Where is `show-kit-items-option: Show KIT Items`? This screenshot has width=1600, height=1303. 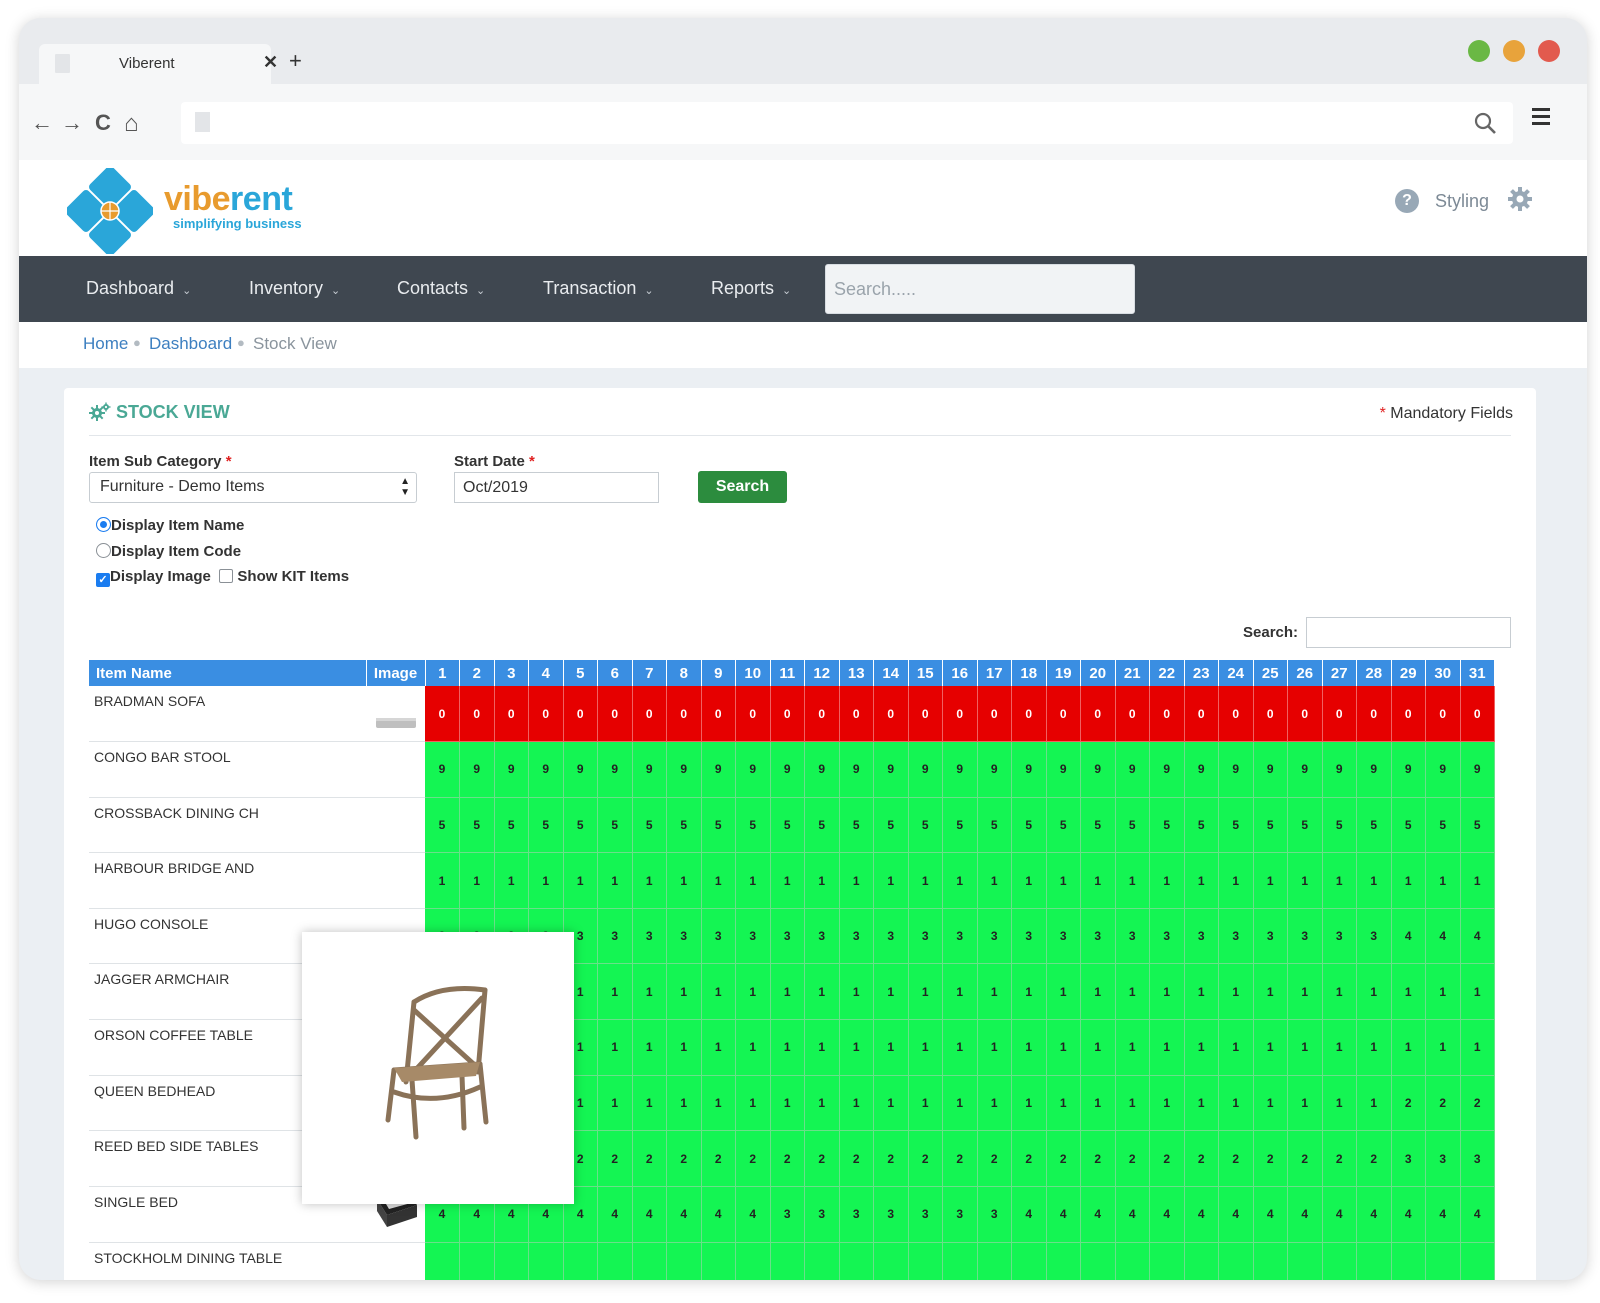
show-kit-items-option: Show KIT Items is located at coordinates (293, 576).